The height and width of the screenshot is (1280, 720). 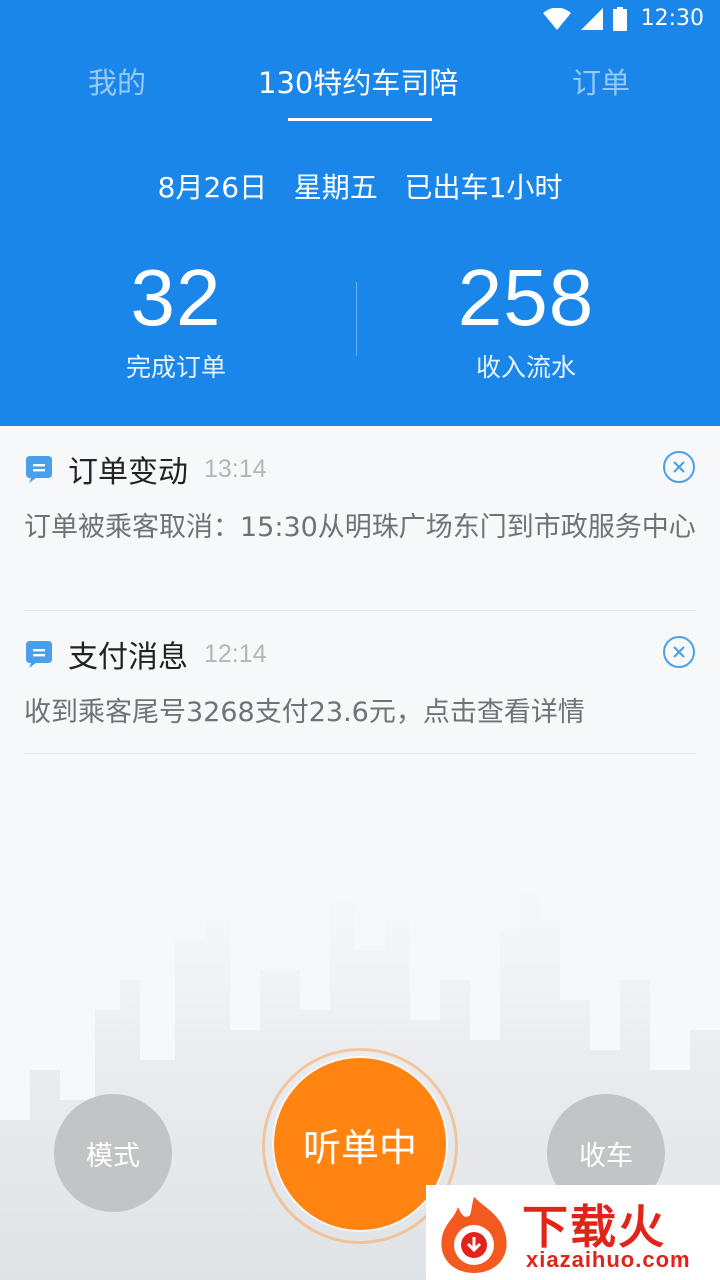 What do you see at coordinates (526, 297) in the screenshot?
I see `income-value: 258` at bounding box center [526, 297].